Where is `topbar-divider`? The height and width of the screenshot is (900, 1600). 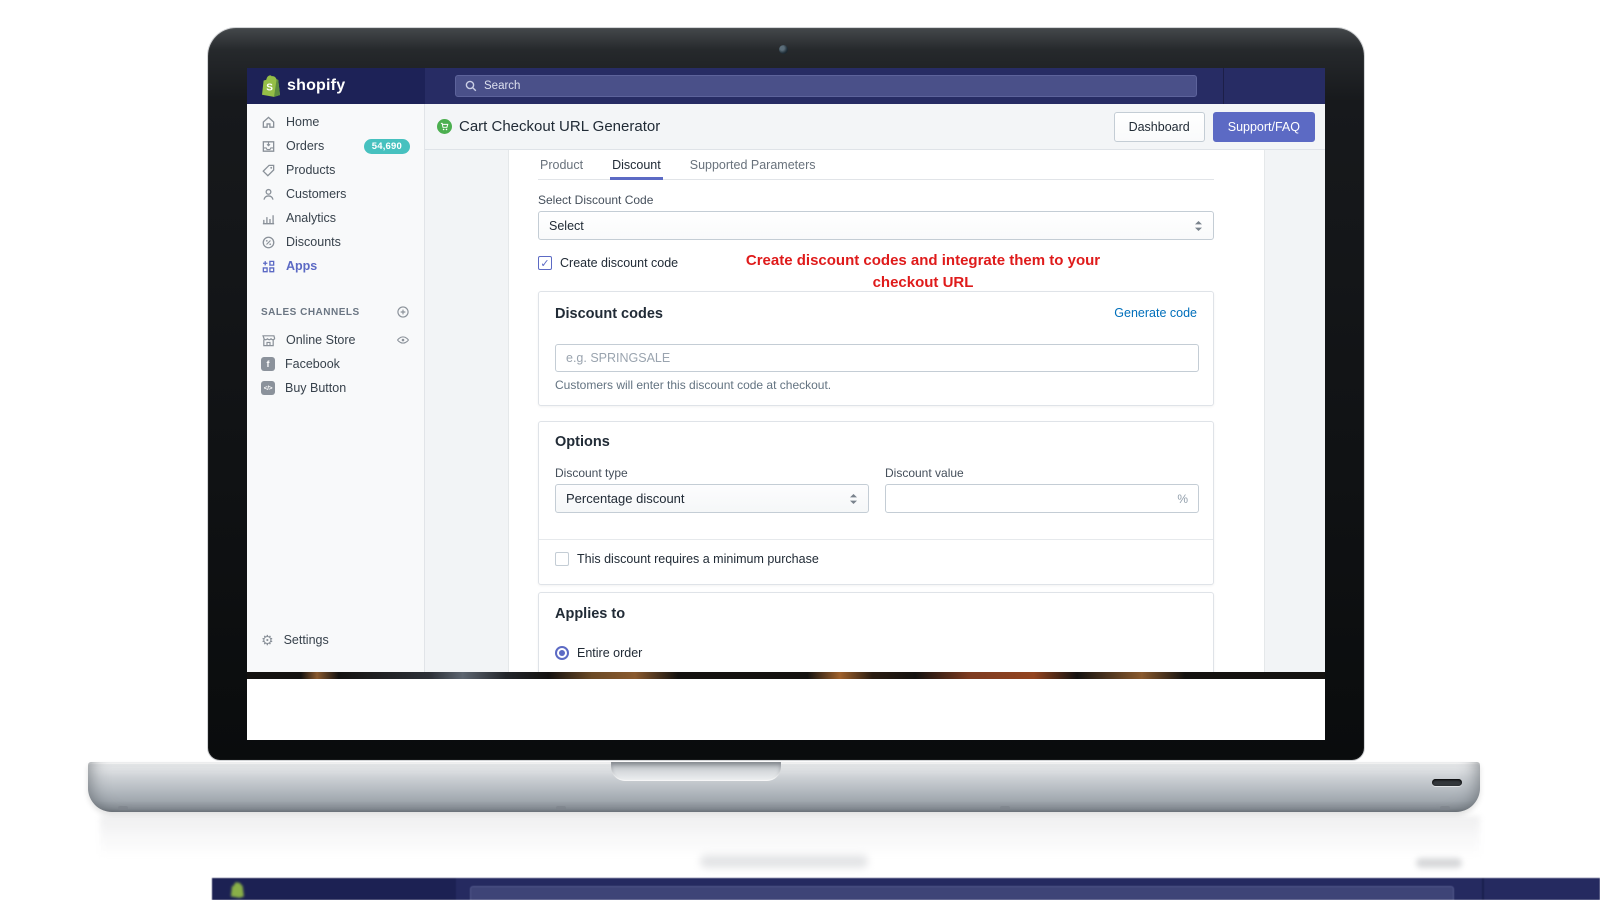
topbar-divider is located at coordinates (1223, 86).